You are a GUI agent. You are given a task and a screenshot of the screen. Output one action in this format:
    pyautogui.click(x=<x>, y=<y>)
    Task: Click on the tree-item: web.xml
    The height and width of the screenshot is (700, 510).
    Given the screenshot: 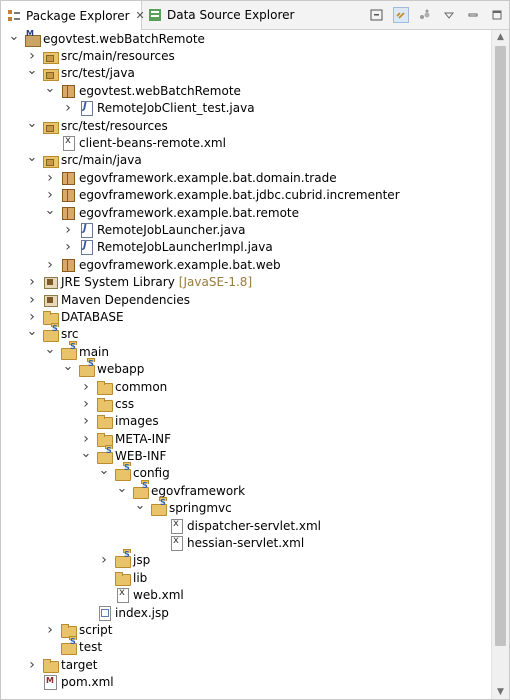 What is the action you would take?
    pyautogui.click(x=246, y=595)
    